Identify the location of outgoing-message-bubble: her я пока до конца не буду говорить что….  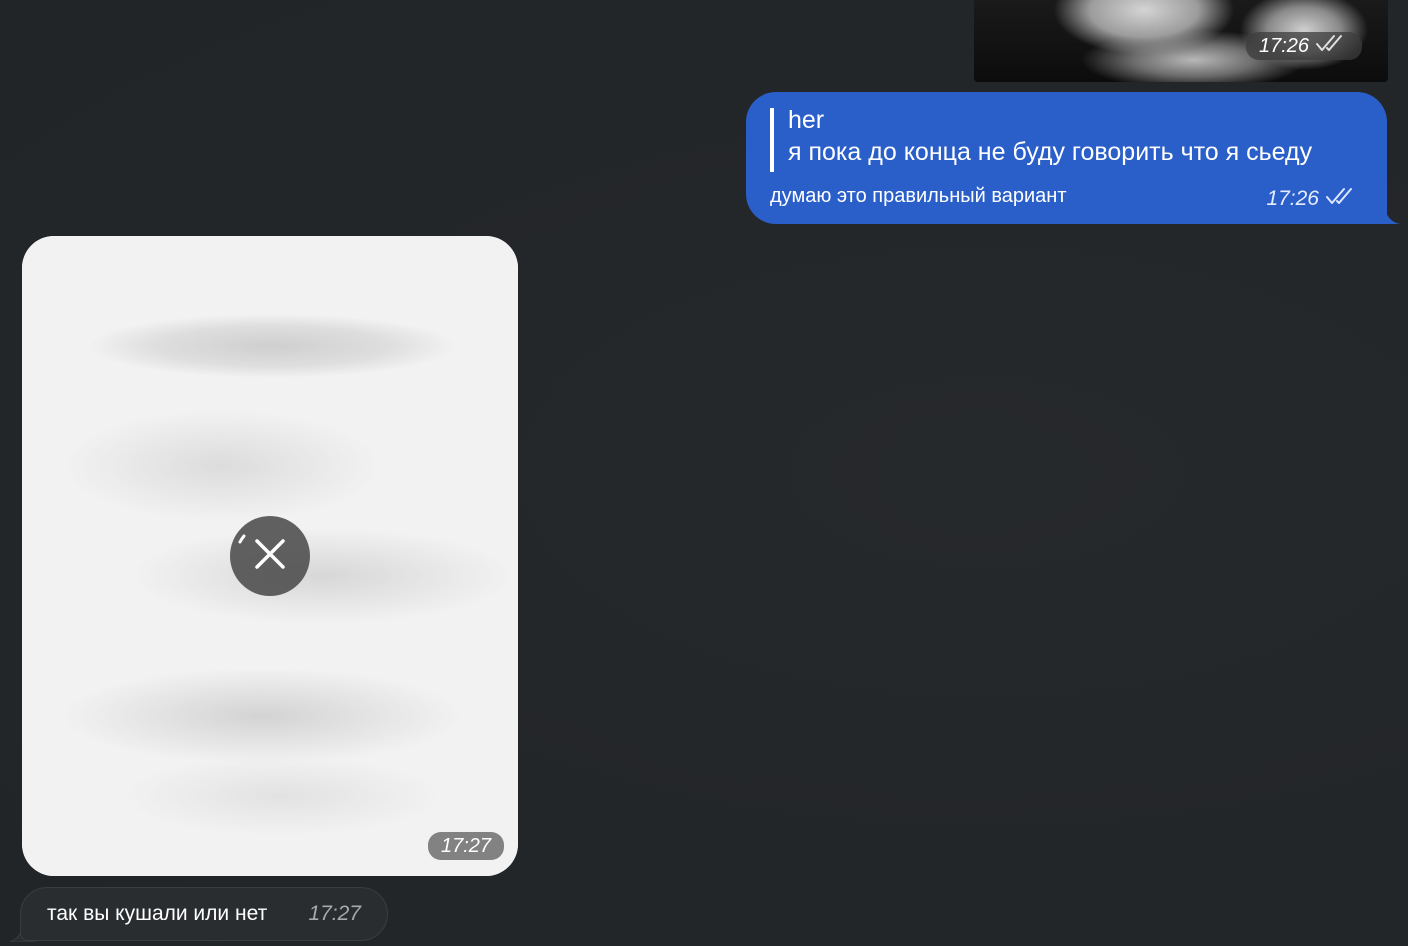
(1066, 158).